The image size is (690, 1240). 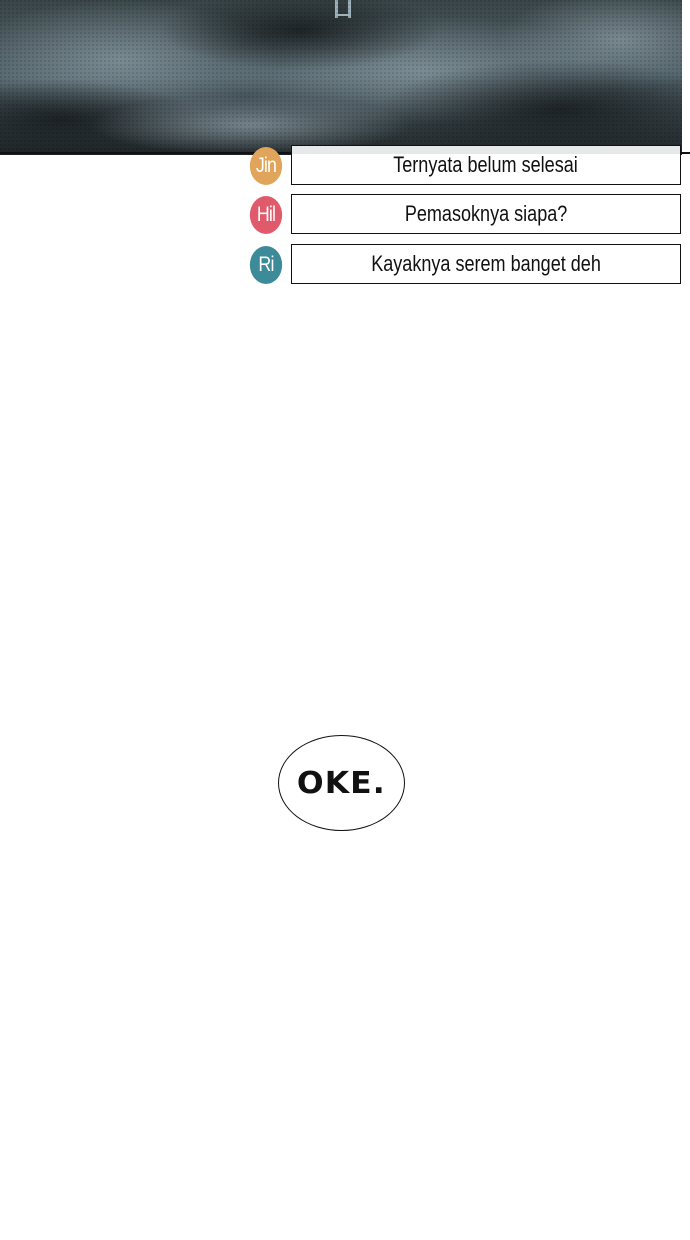 I want to click on avatar-label: Jin, so click(x=266, y=165).